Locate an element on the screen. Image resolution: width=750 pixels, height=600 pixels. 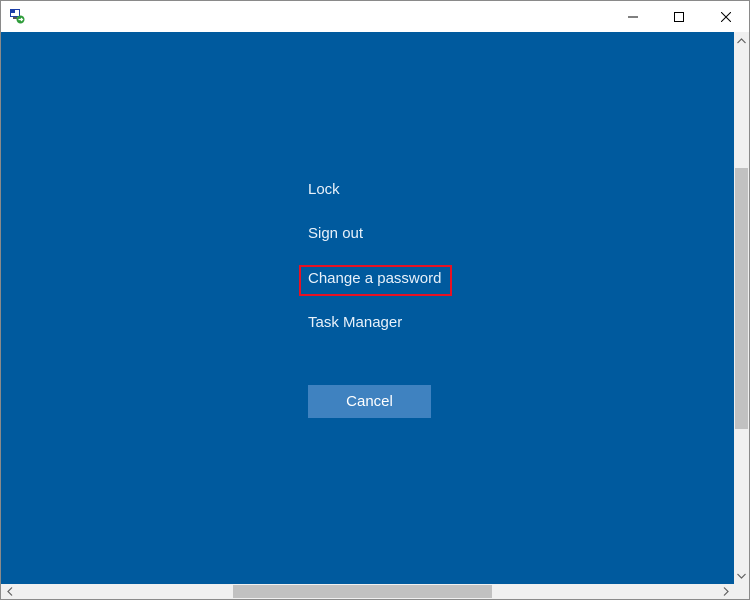
scroll-up-arrow is located at coordinates (741, 40).